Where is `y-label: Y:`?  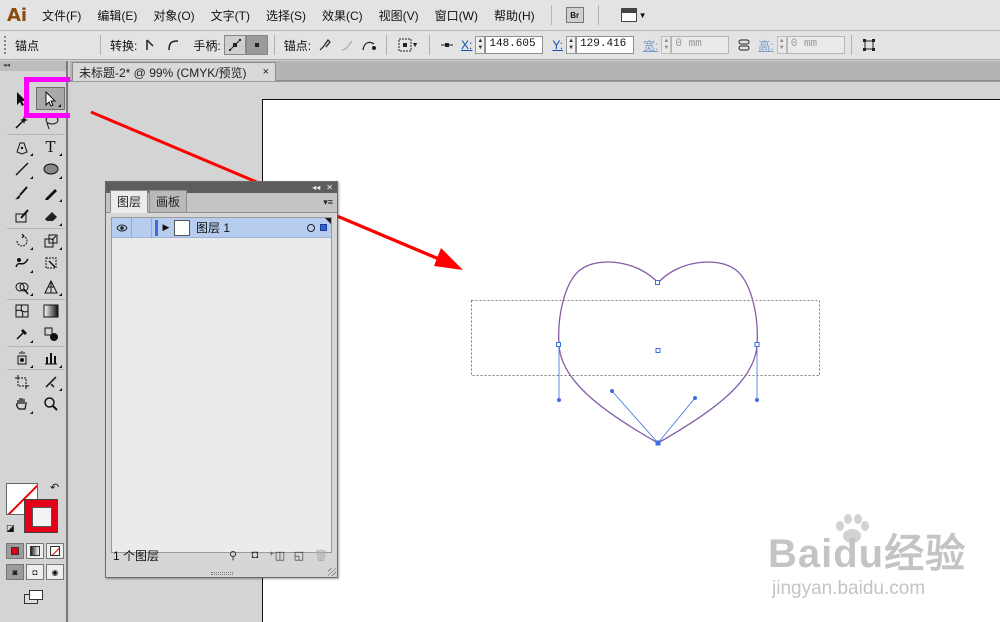 y-label: Y: is located at coordinates (557, 45).